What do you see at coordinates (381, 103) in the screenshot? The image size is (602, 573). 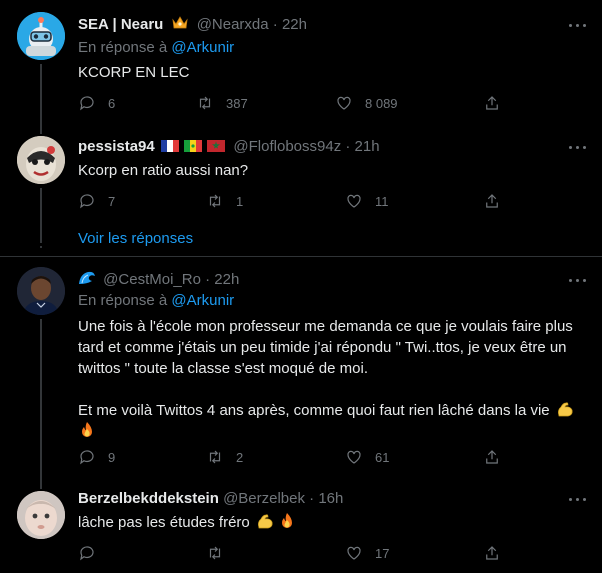 I see `like-count: 8 089` at bounding box center [381, 103].